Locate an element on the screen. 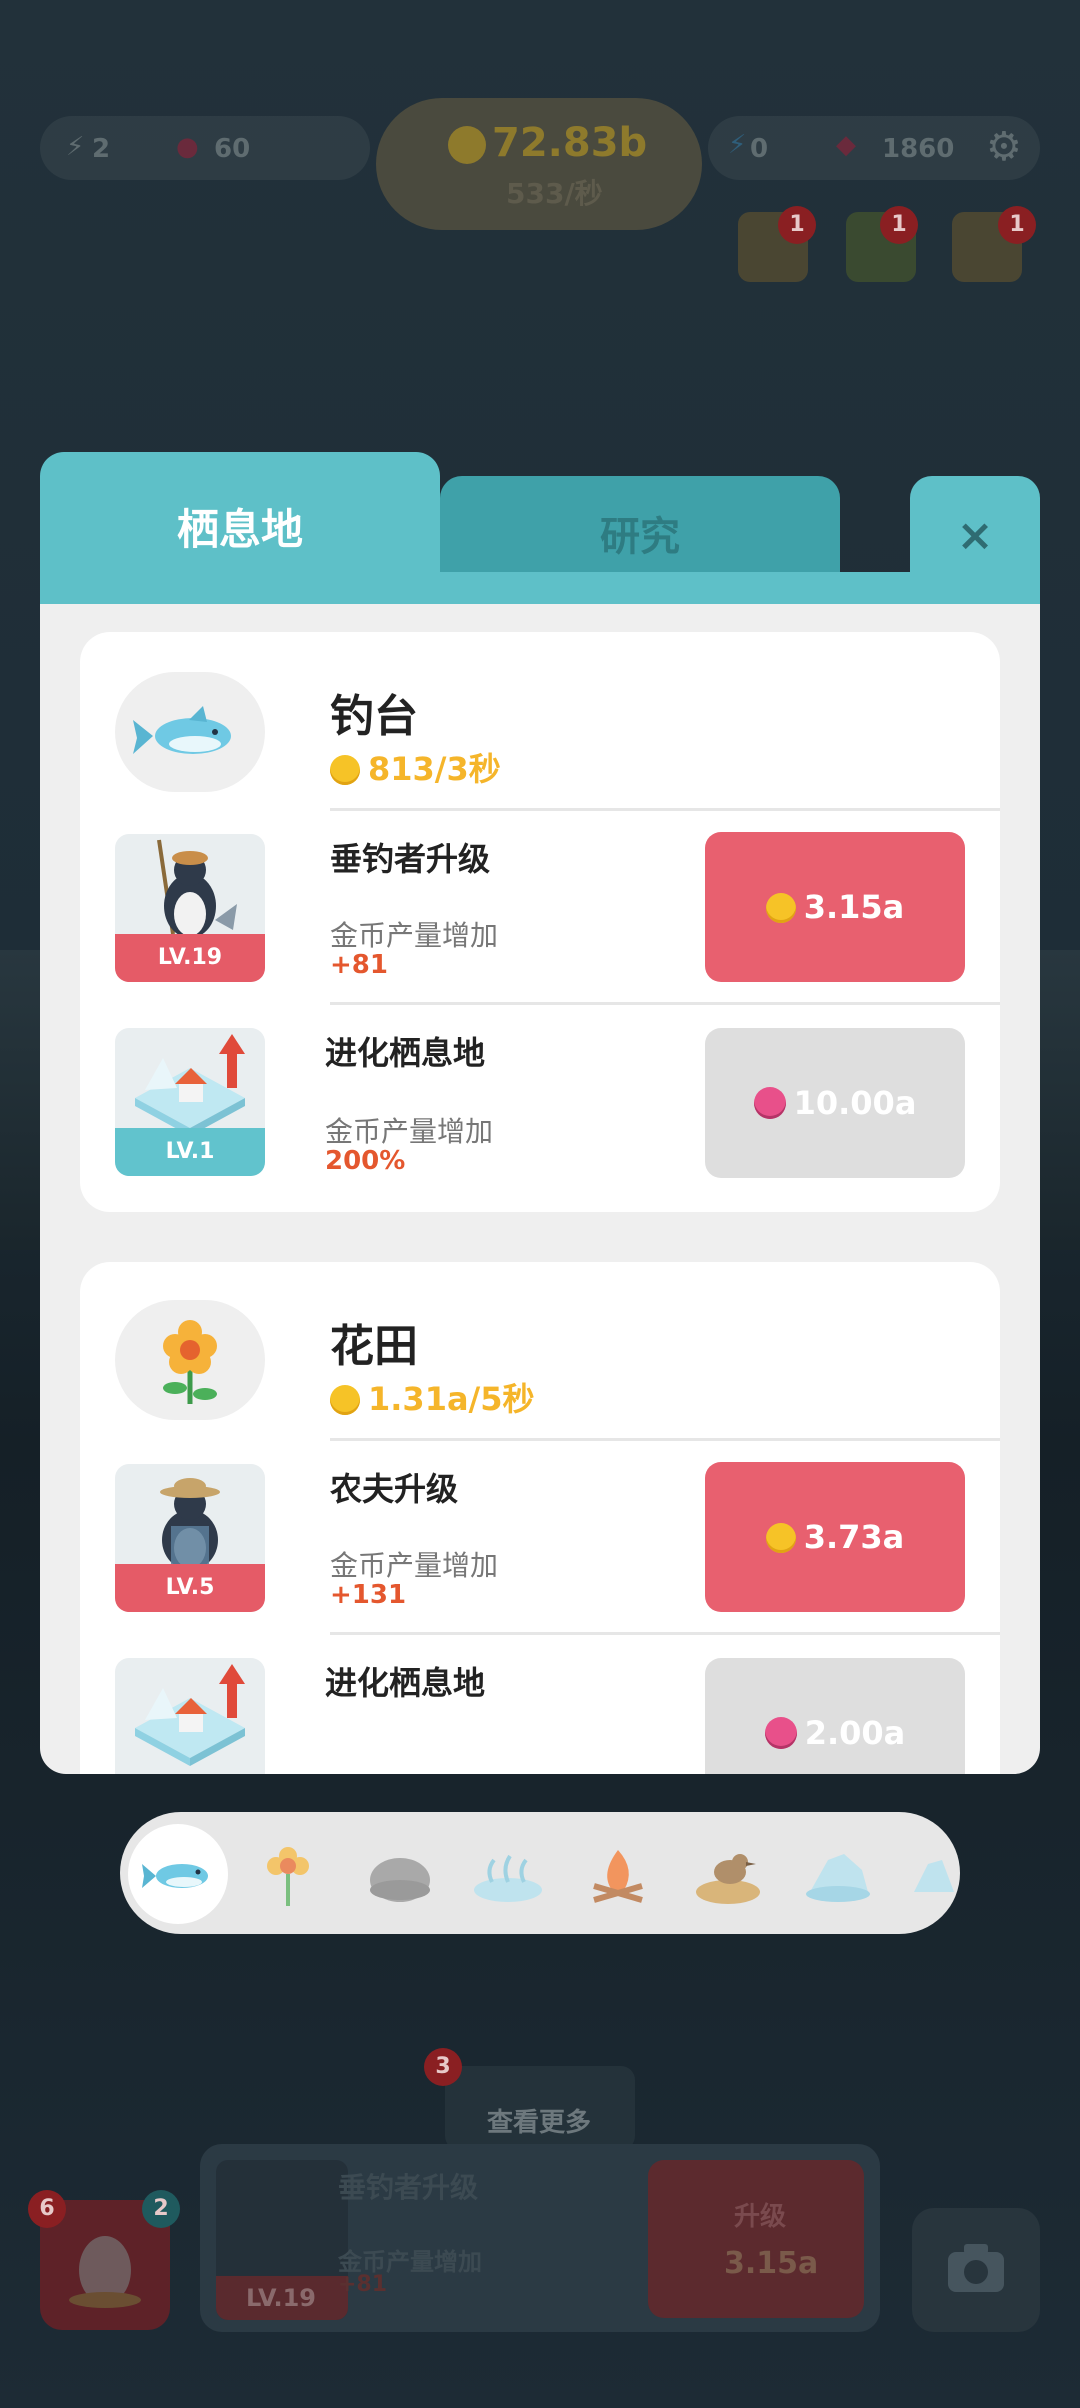 The width and height of the screenshot is (1080, 2408). habitat-rate: 813/3秒 is located at coordinates (415, 767).